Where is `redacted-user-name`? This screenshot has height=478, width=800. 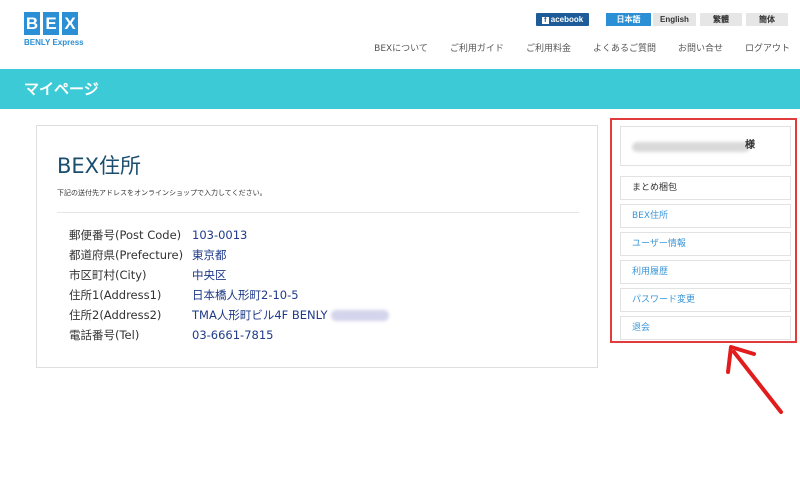
redacted-user-name is located at coordinates (691, 147).